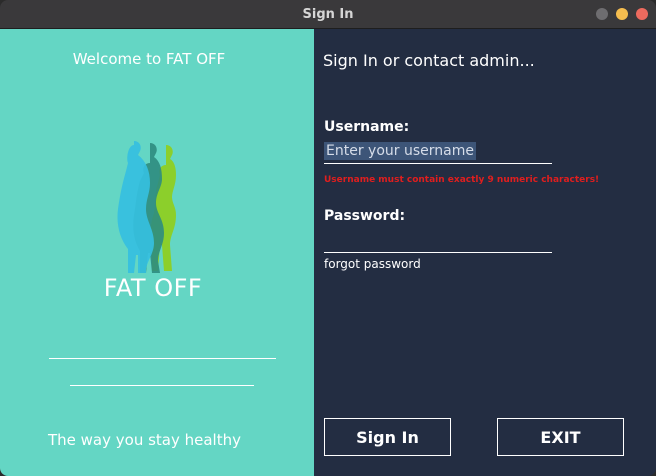 Image resolution: width=656 pixels, height=476 pixels. I want to click on password-label: Password:, so click(365, 216).